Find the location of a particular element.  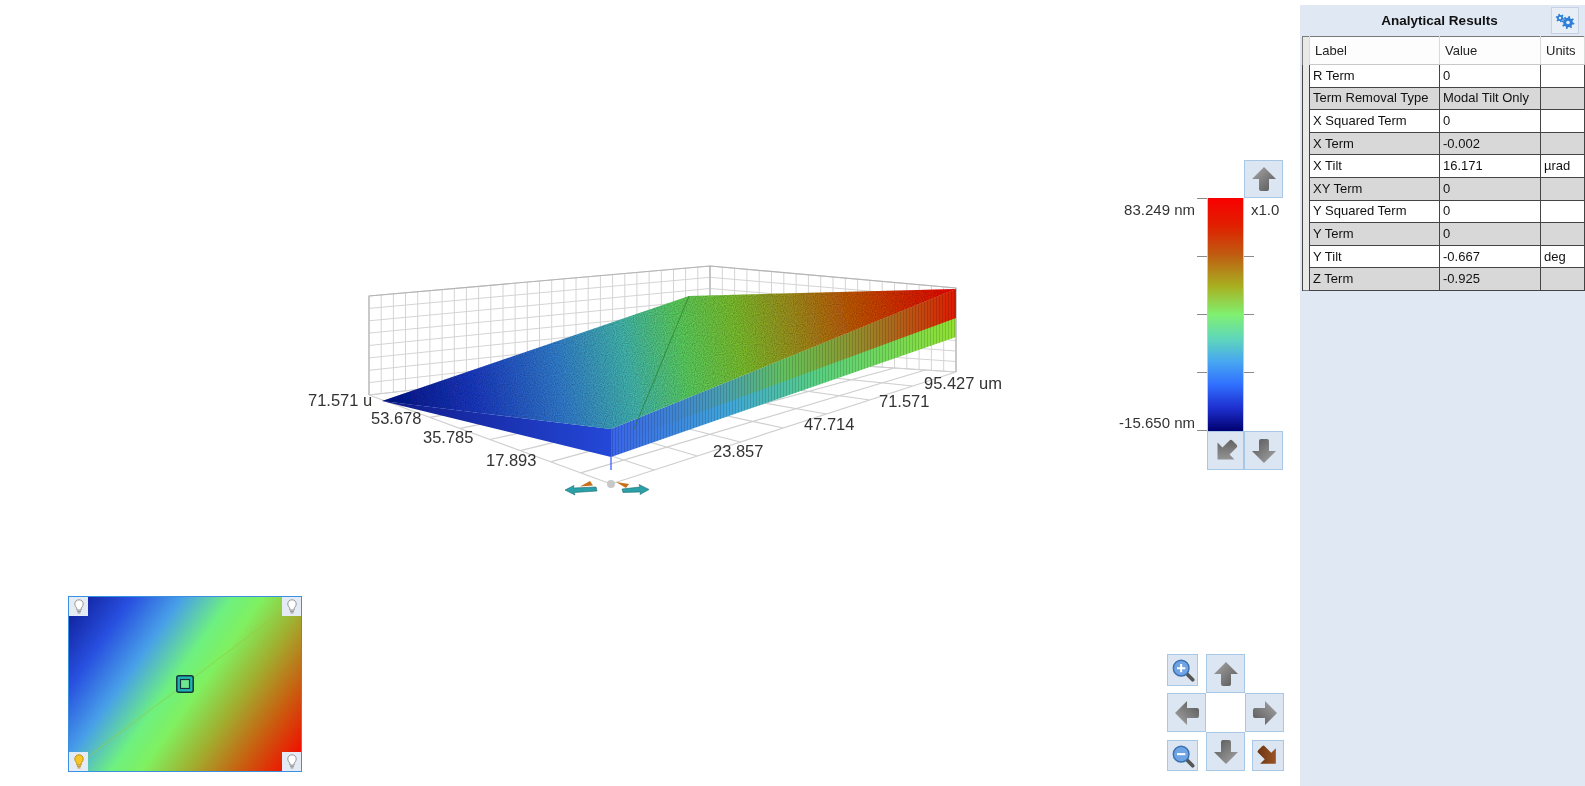

axis-tick-label: 47.714 is located at coordinates (829, 424).